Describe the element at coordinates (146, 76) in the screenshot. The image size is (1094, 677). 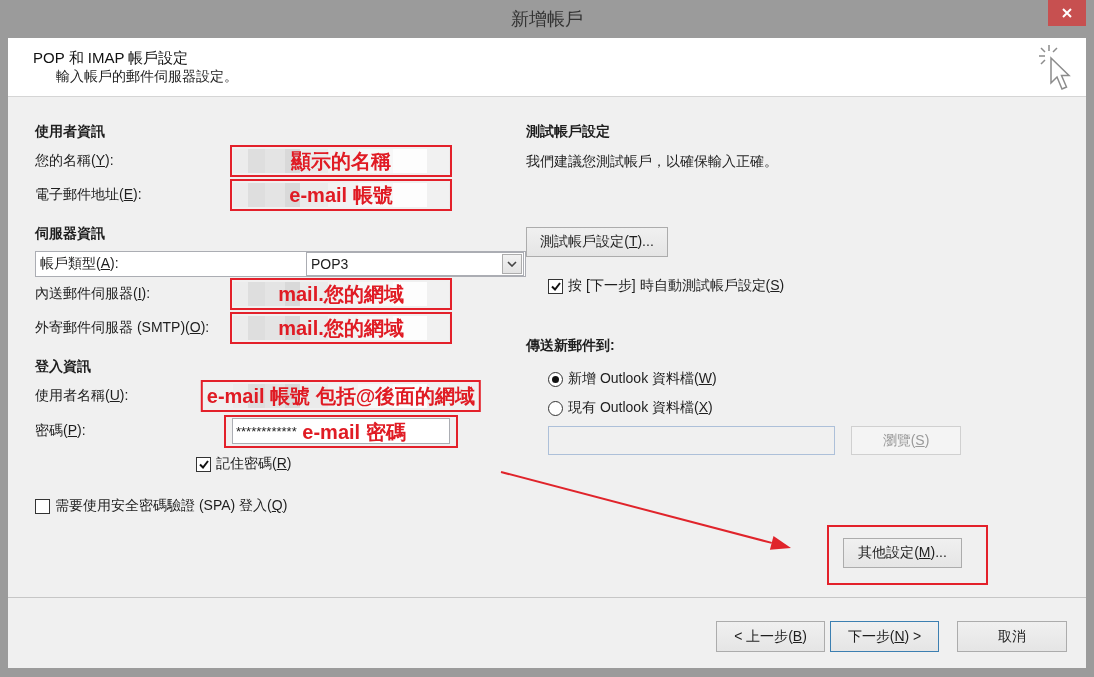
I see `page-subtitle: 輸入帳戶的郵件伺服器設定。` at that location.